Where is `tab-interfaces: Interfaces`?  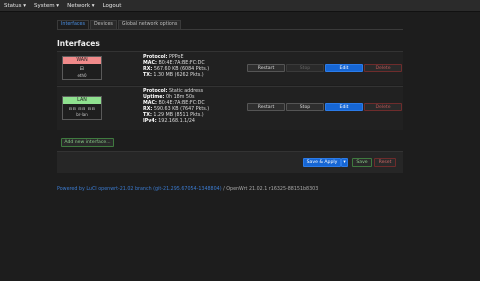 tab-interfaces: Interfaces is located at coordinates (73, 24).